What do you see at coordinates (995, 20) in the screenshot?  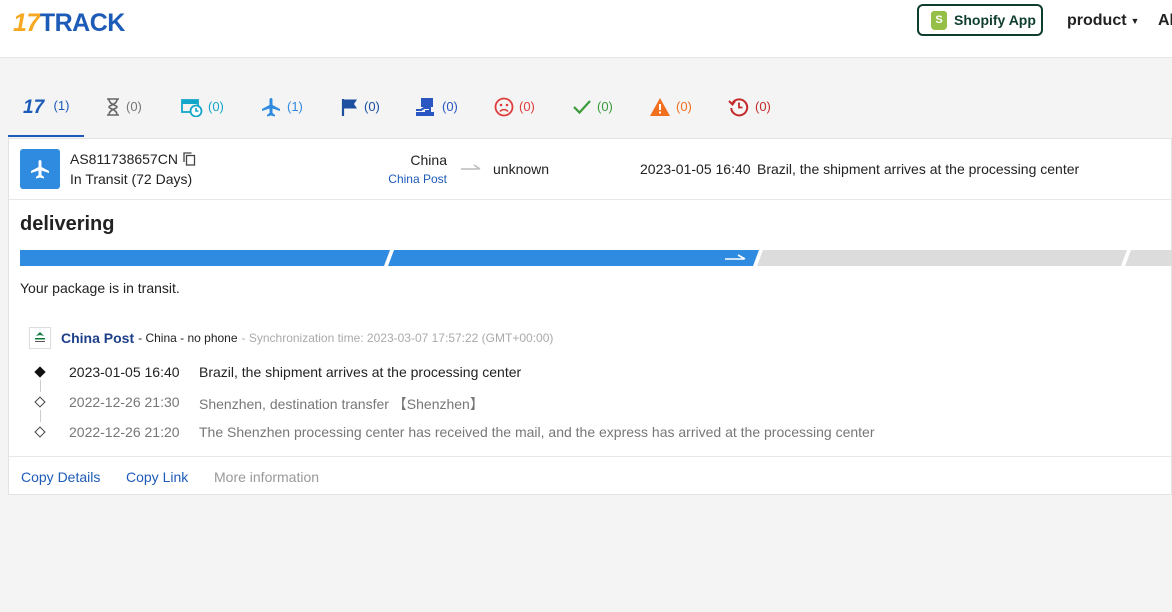 I see `shopify-app-label: Shopify App` at bounding box center [995, 20].